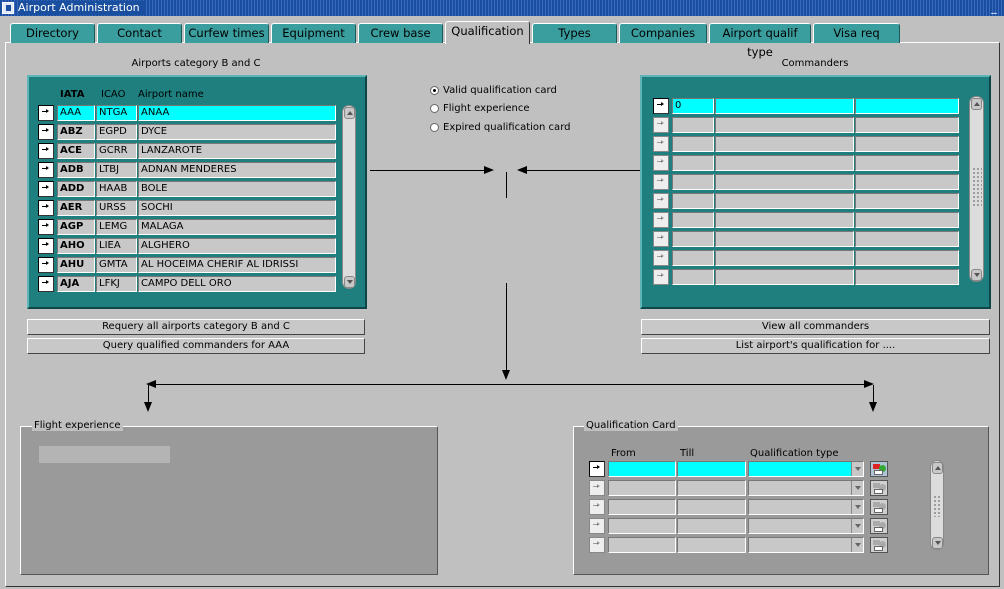  I want to click on icao-cell: LTBJ, so click(116, 170).